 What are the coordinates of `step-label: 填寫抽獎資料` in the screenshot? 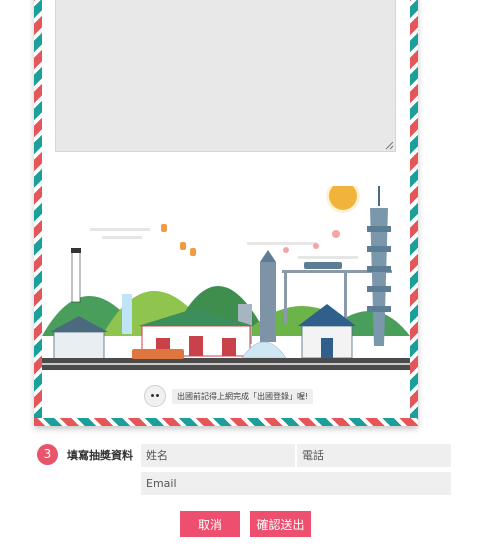 It's located at (100, 455).